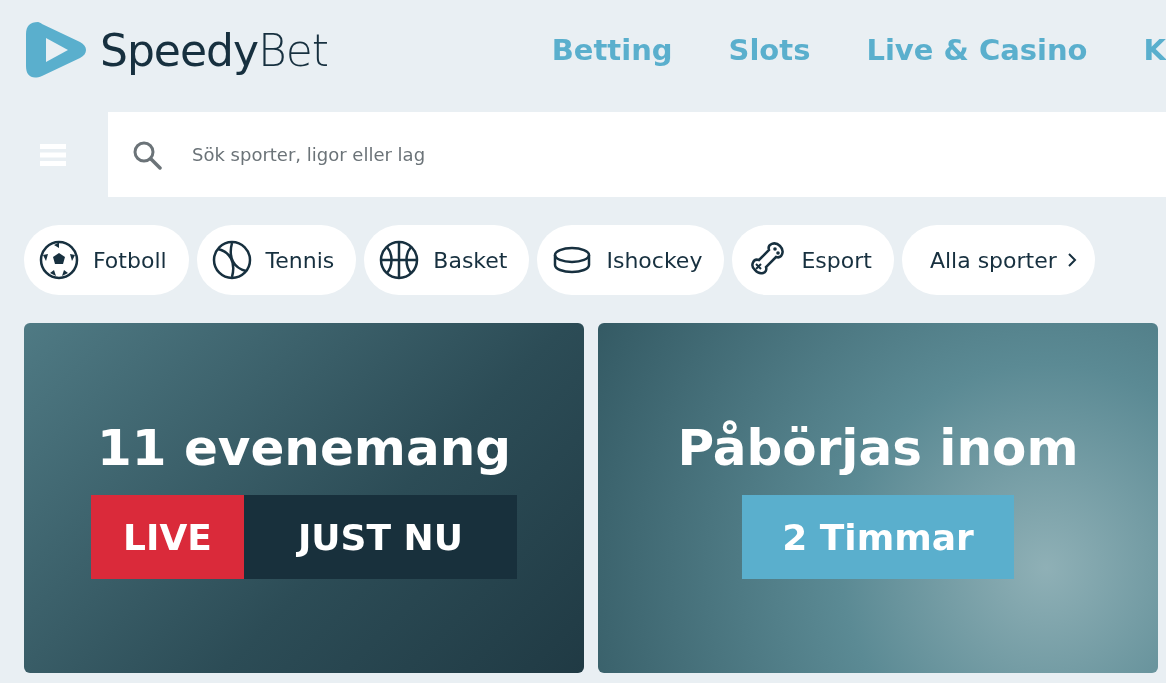 The height and width of the screenshot is (683, 1166). I want to click on banner-label: LIVE, so click(167, 537).